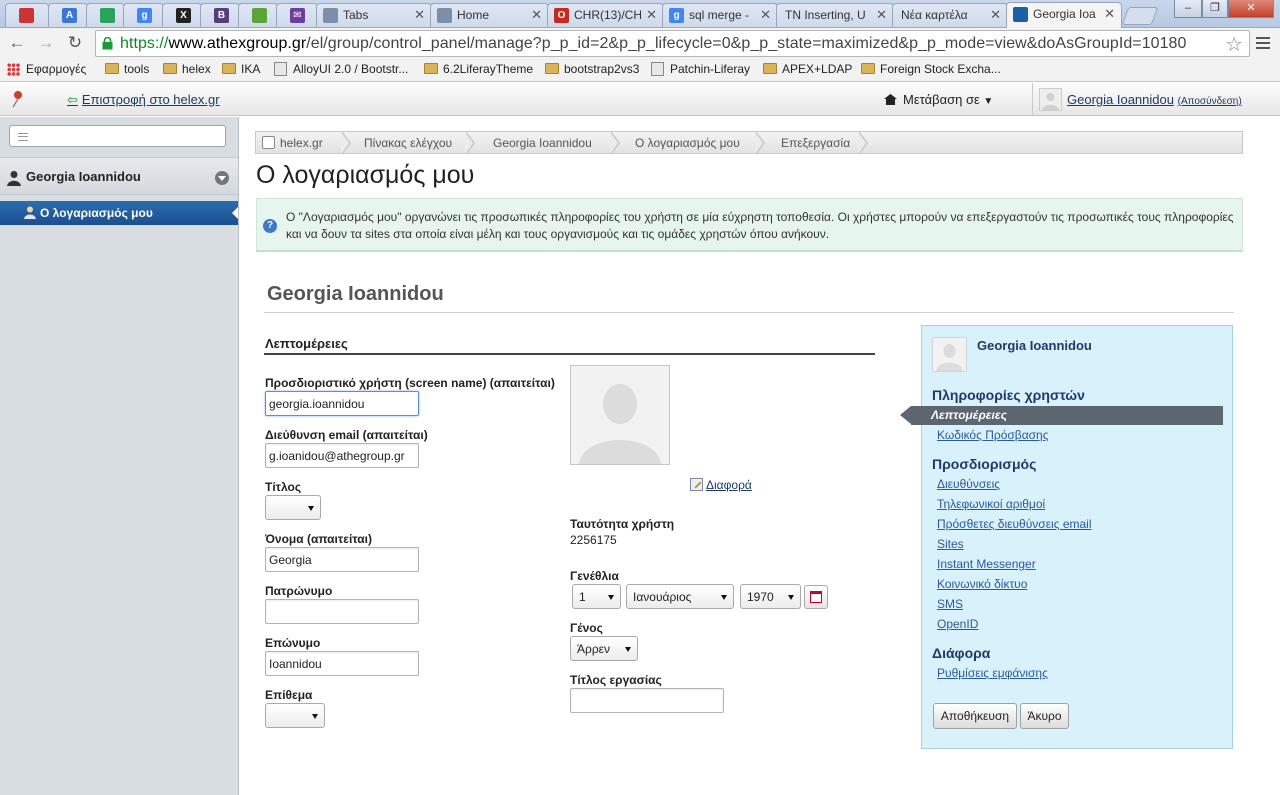 The width and height of the screenshot is (1280, 795). I want to click on browser-tab: Home ✕, so click(489, 15).